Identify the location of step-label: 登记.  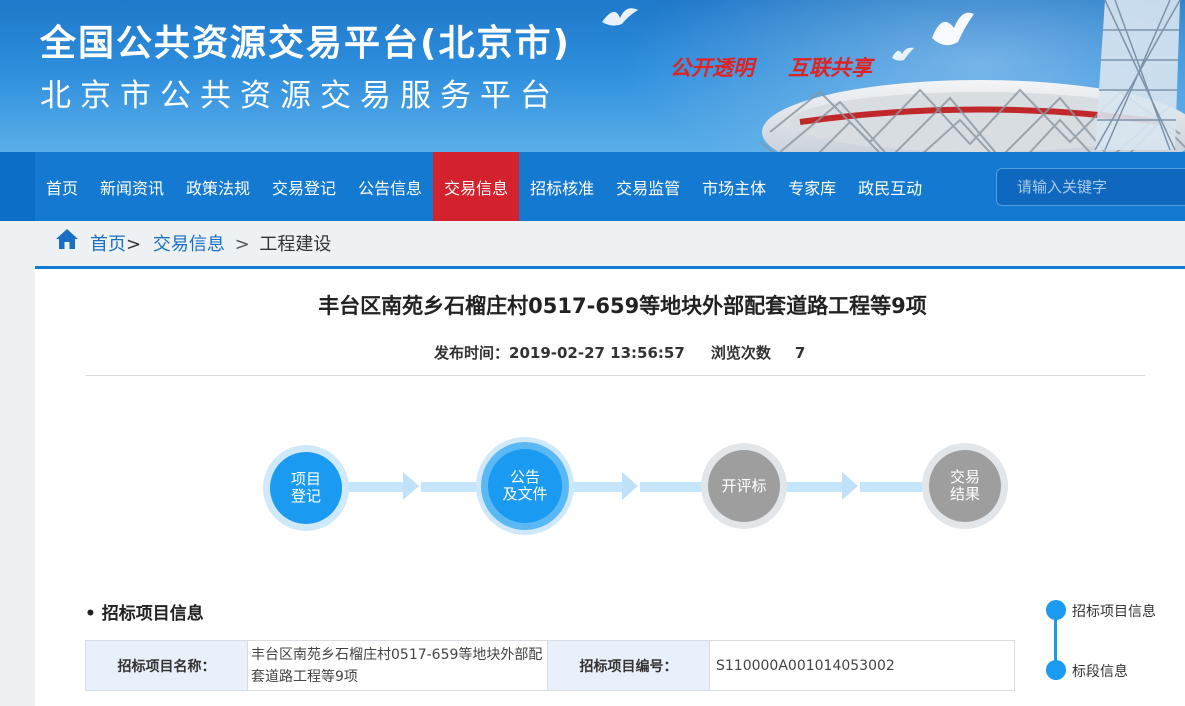
(305, 496).